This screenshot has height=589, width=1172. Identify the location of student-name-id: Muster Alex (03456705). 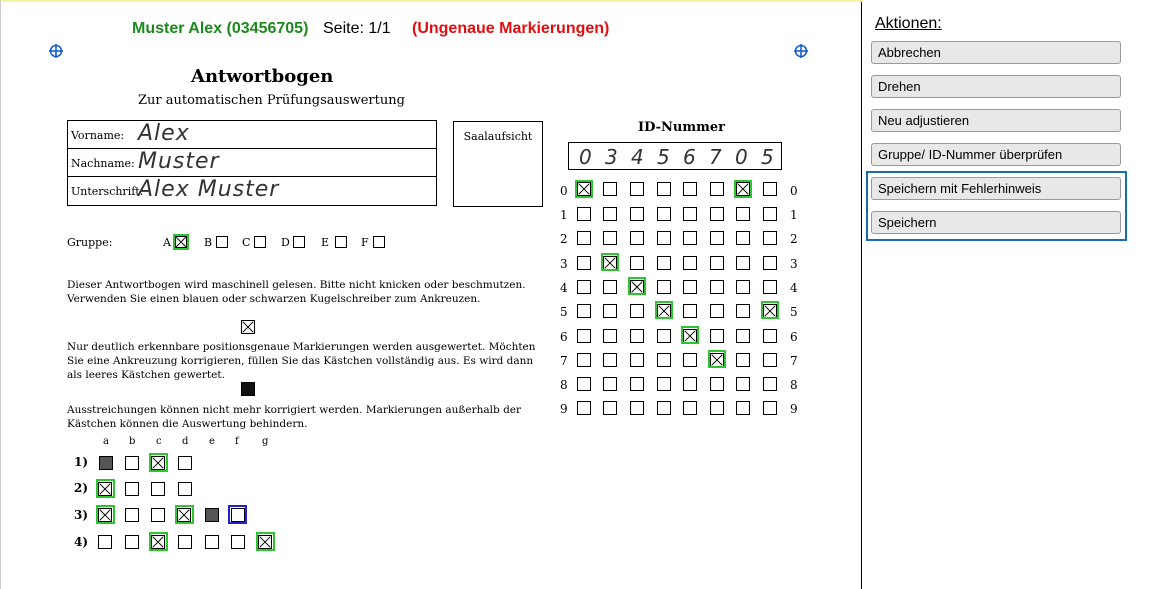
(220, 28).